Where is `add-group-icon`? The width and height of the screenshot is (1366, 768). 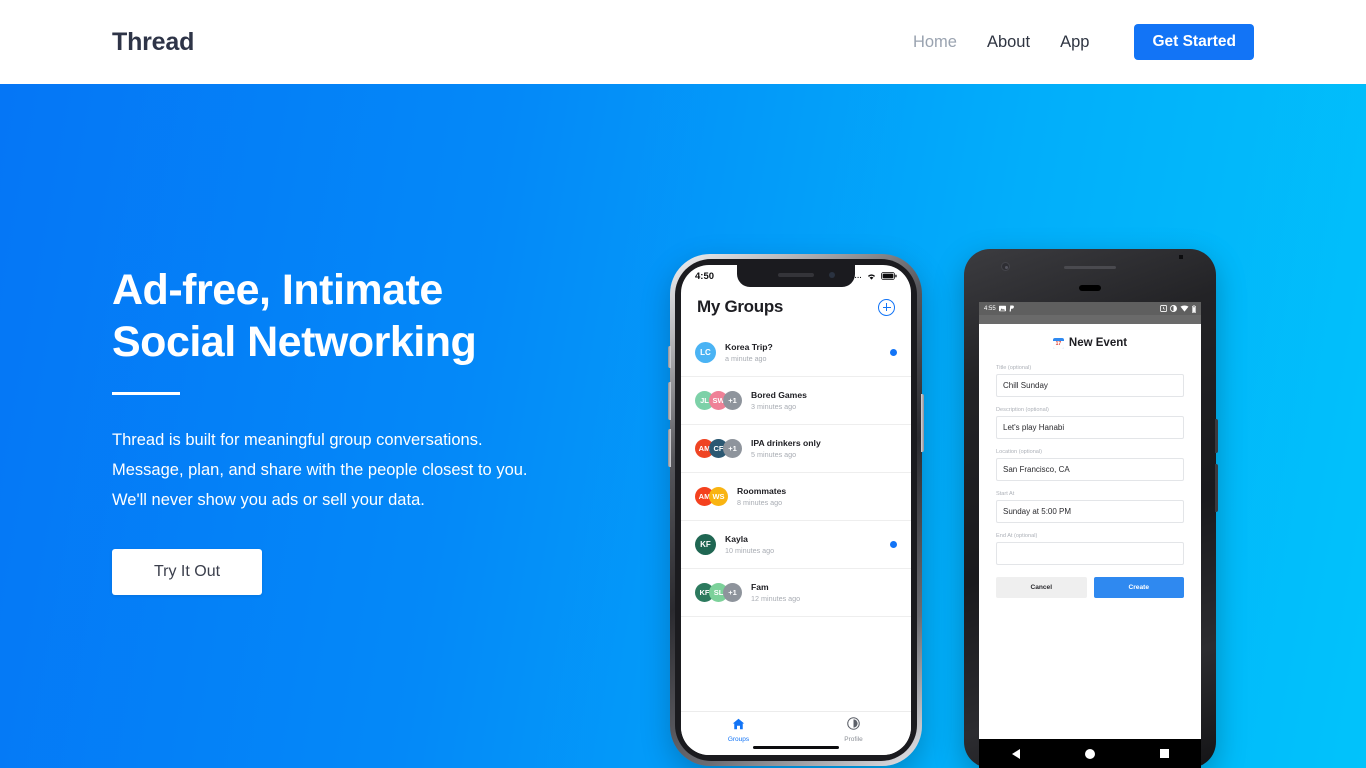
add-group-icon is located at coordinates (886, 307).